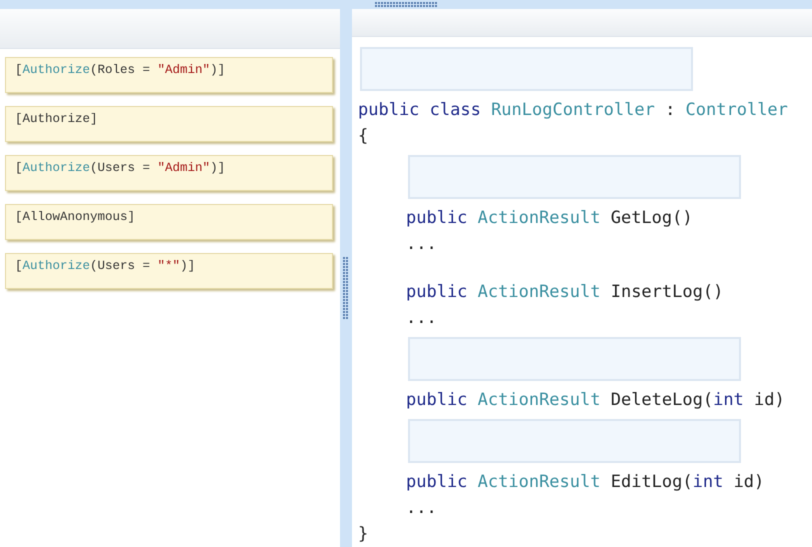 The image size is (812, 547). I want to click on brace: }, so click(363, 534).